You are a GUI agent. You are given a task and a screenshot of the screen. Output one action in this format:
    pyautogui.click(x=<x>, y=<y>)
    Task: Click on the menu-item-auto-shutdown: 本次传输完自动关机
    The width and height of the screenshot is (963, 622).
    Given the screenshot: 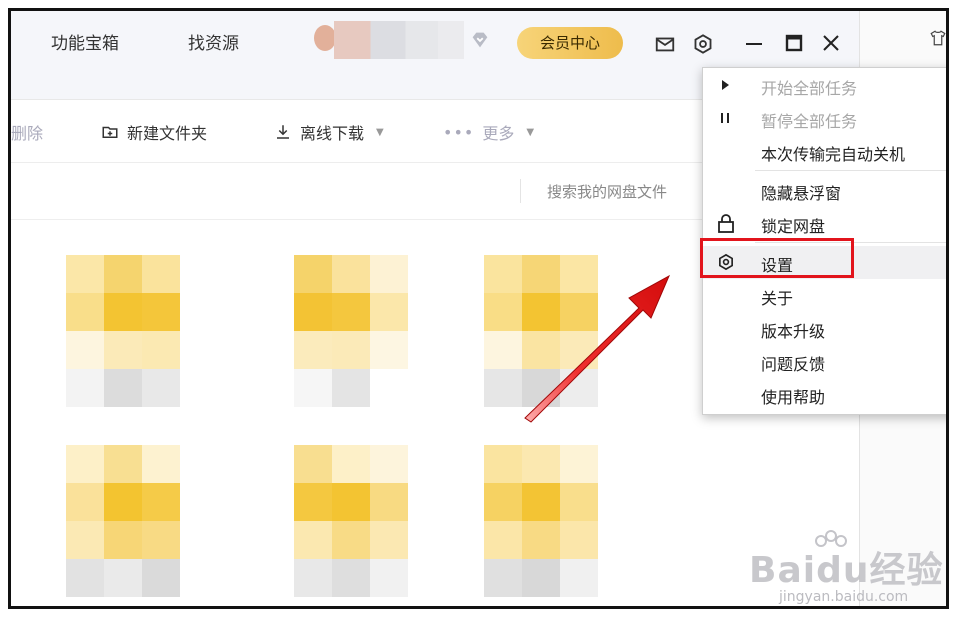 What is the action you would take?
    pyautogui.click(x=824, y=151)
    